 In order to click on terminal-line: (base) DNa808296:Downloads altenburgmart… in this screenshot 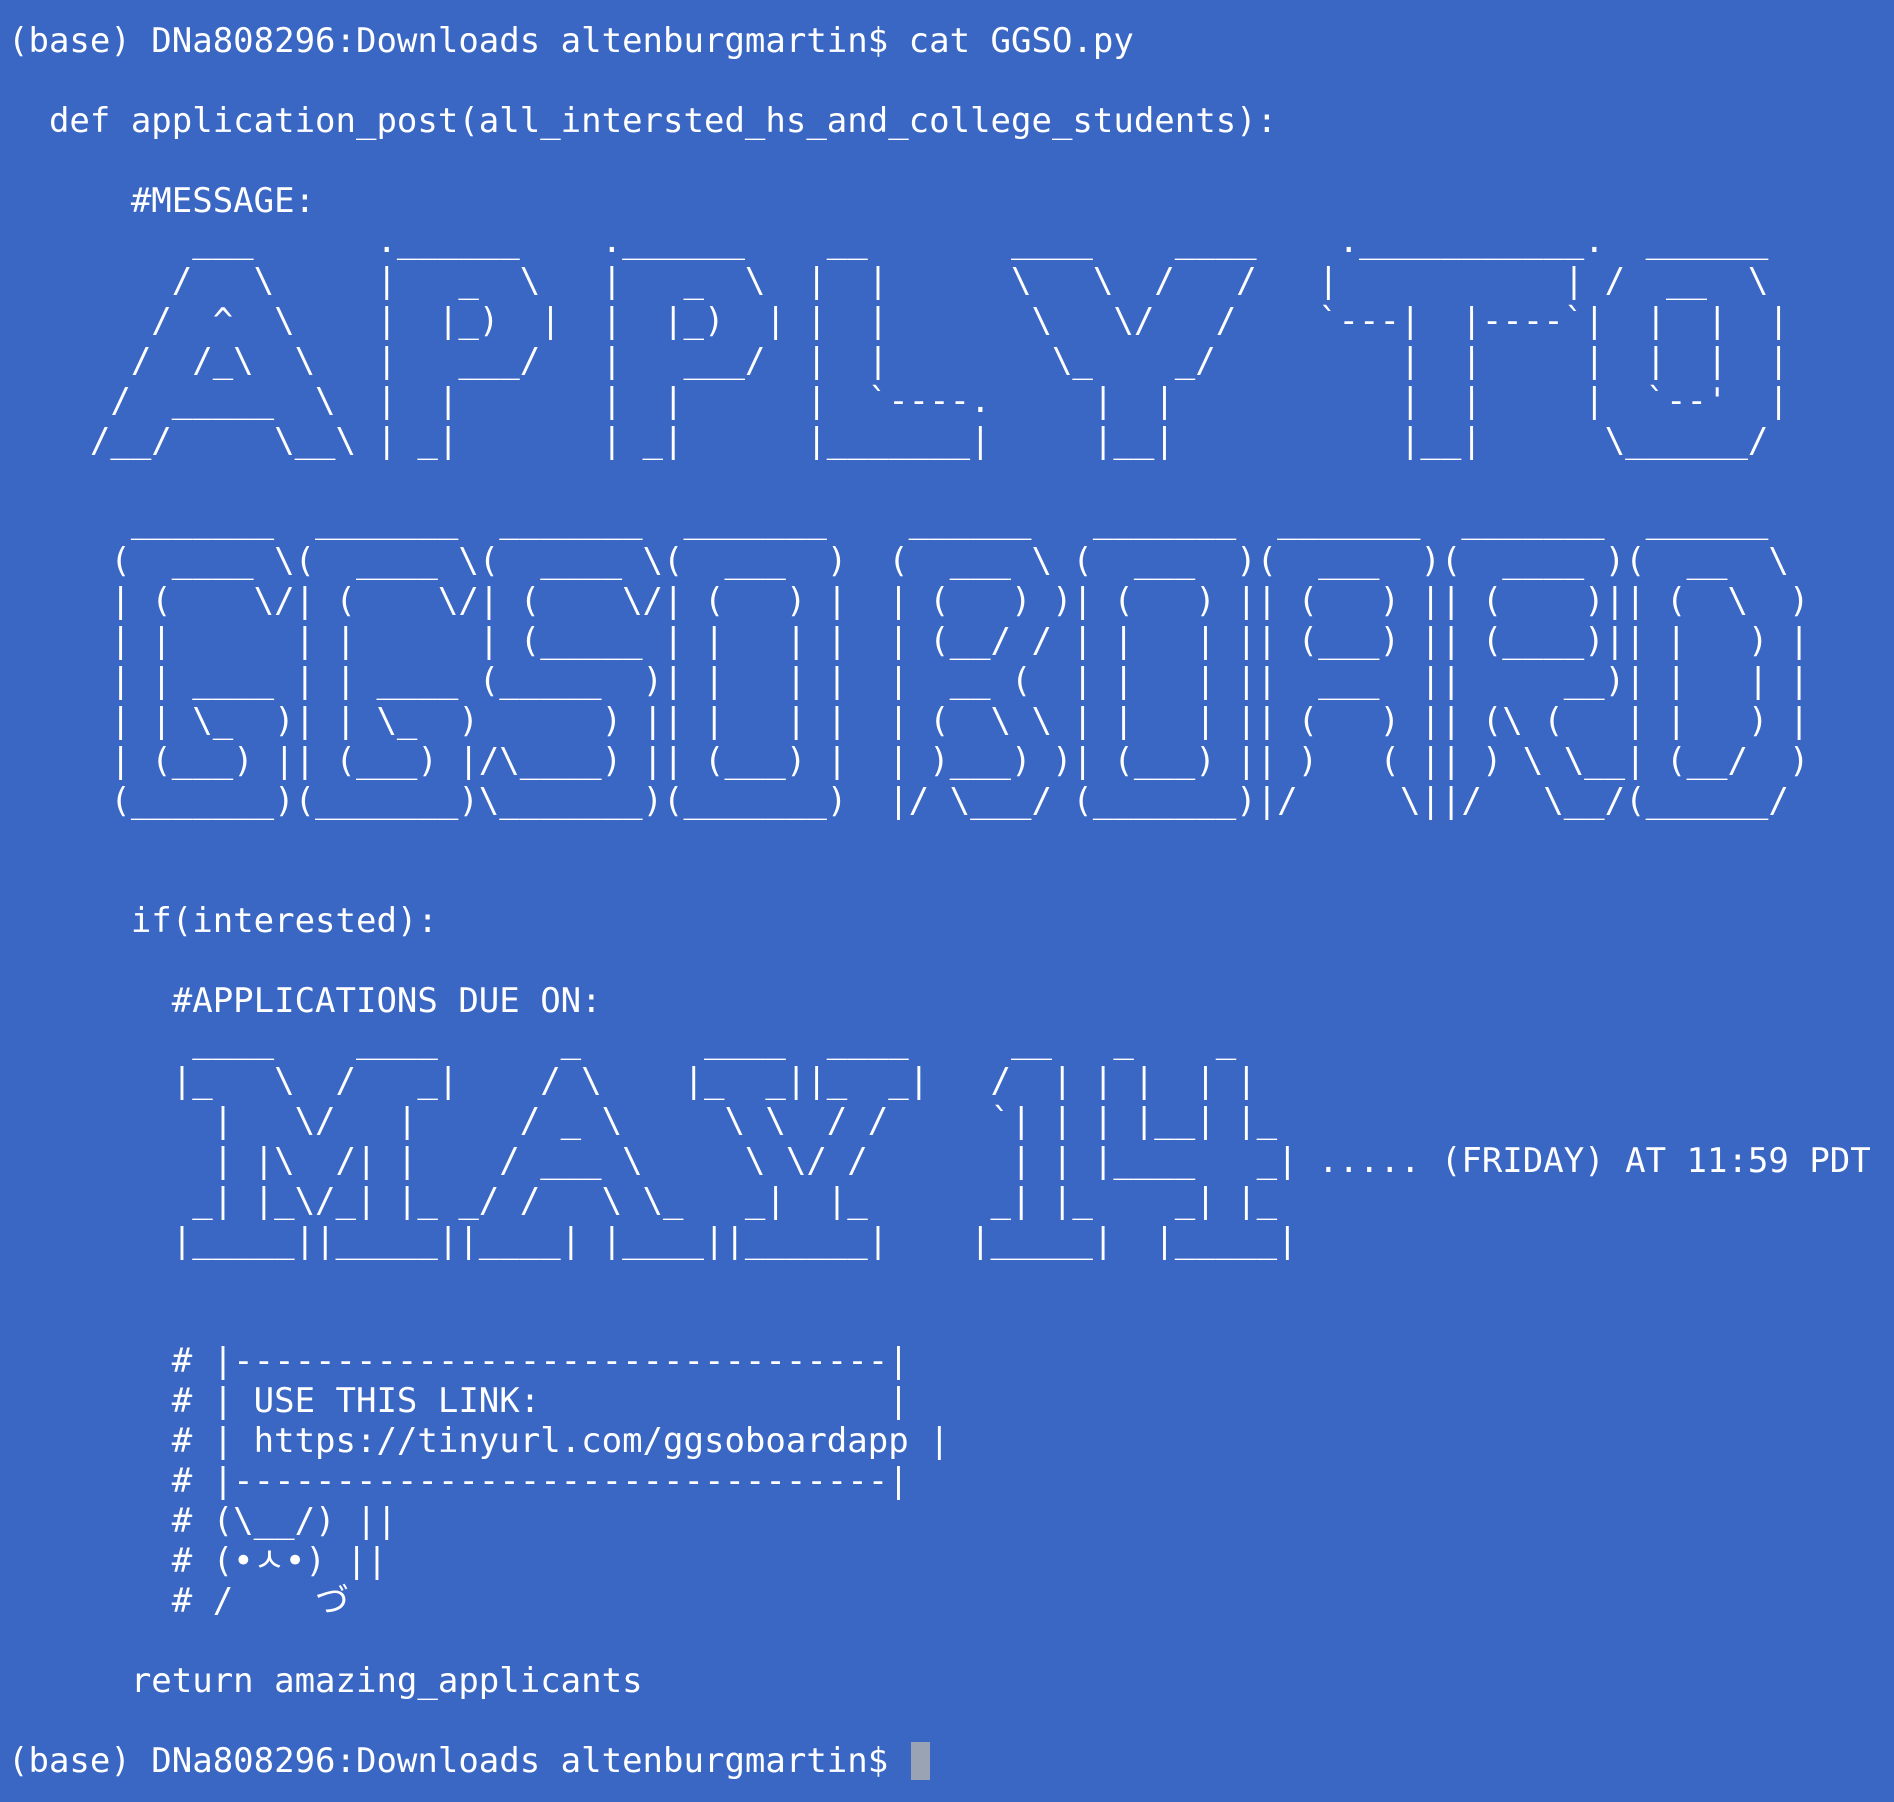, I will do `click(571, 41)`.